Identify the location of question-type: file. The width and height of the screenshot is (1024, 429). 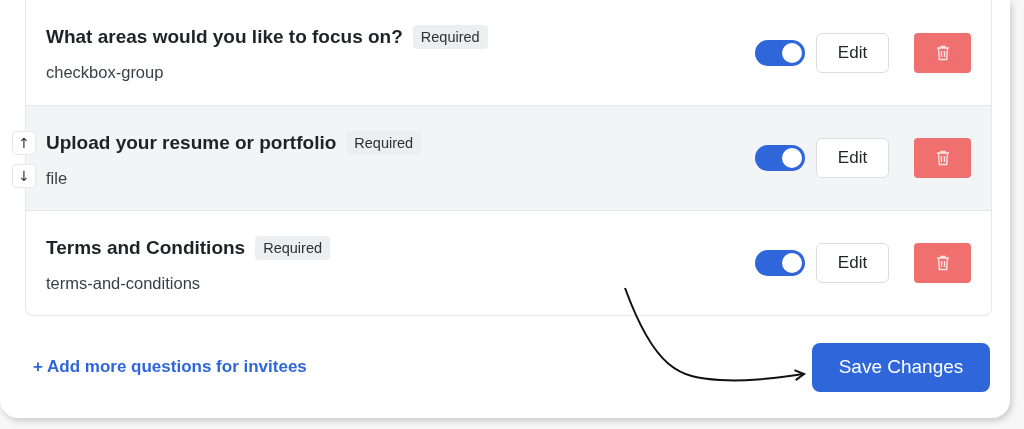
(57, 178).